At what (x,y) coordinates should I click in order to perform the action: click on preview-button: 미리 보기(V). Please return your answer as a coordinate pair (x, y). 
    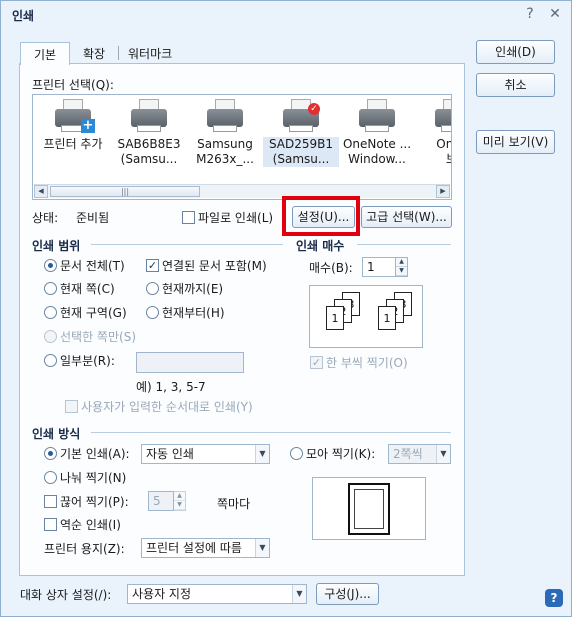
    Looking at the image, I should click on (515, 142).